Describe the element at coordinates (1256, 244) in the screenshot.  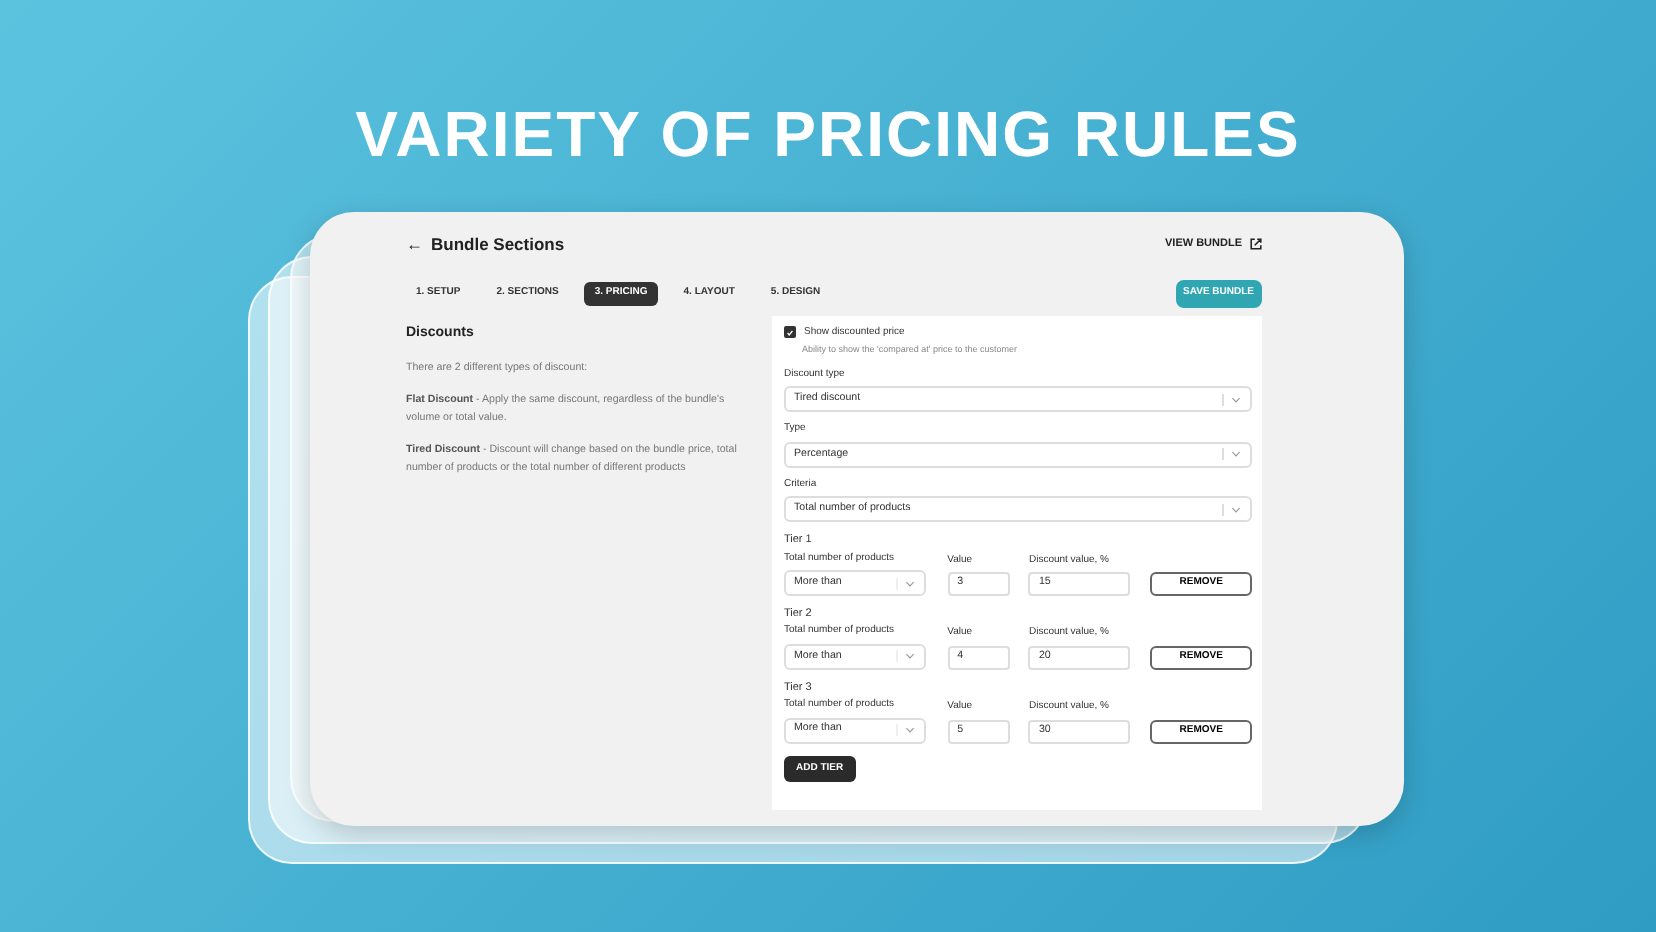
I see `external-link-icon` at that location.